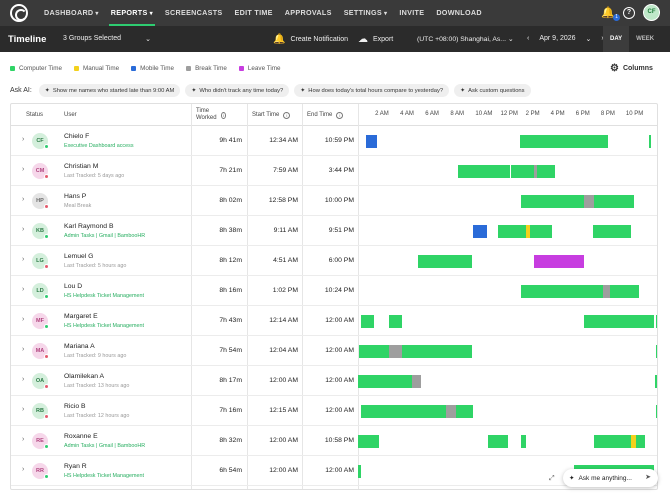  What do you see at coordinates (75, 466) in the screenshot?
I see `user-name: Ryan R` at bounding box center [75, 466].